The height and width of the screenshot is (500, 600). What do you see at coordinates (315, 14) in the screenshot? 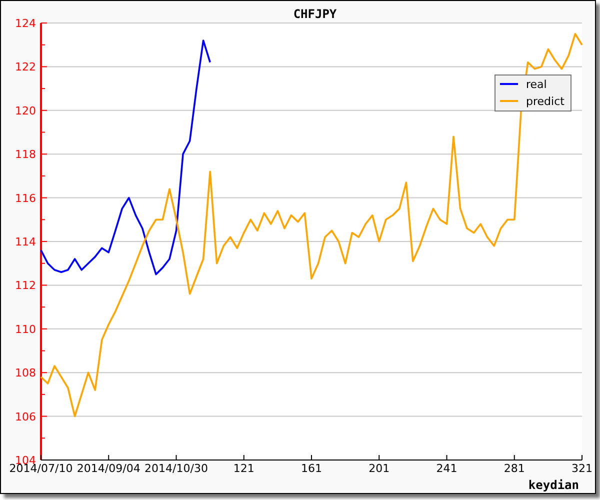
I see `chart-title: CHFJPY` at bounding box center [315, 14].